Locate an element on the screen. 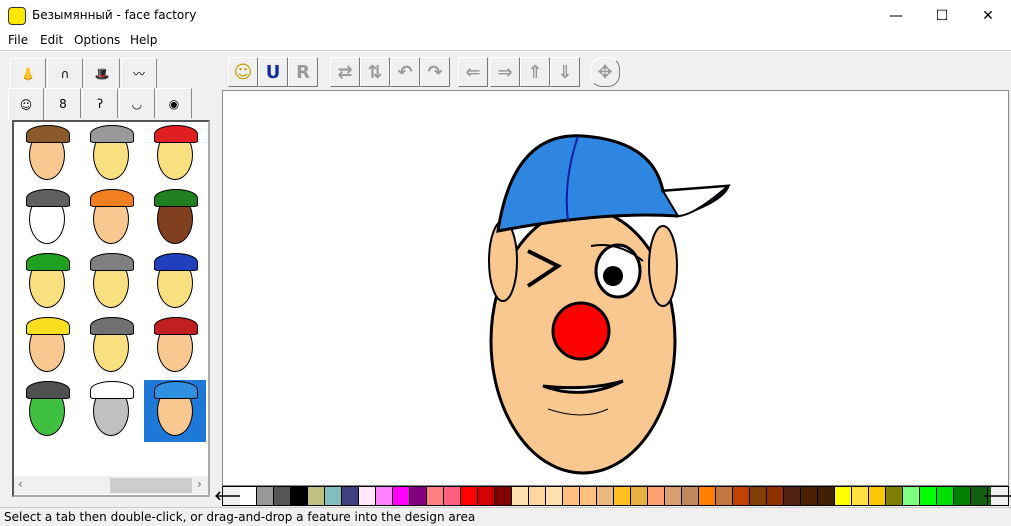 The width and height of the screenshot is (1011, 526). tab-moustache: 〰 is located at coordinates (139, 73).